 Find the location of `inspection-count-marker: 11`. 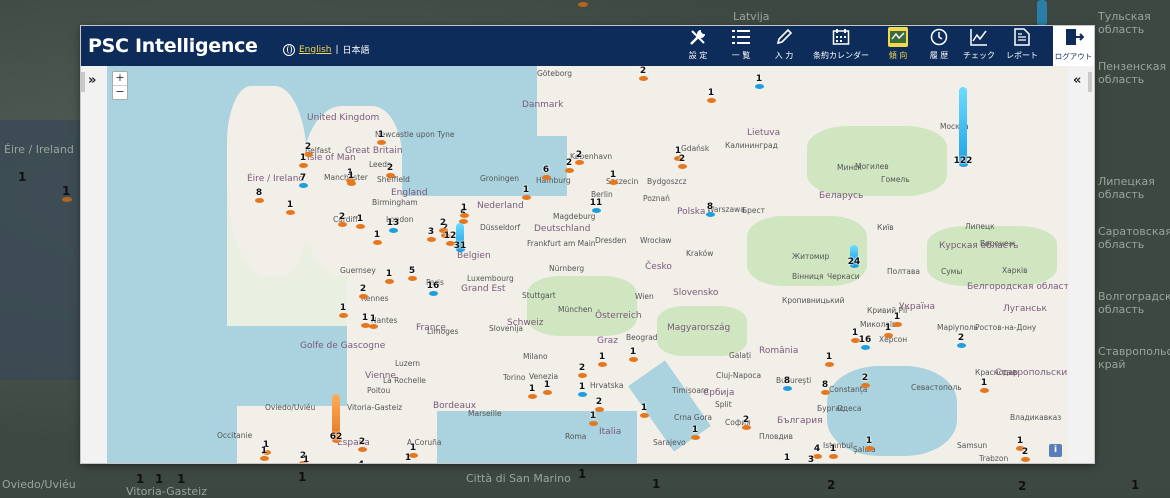

inspection-count-marker: 11 is located at coordinates (596, 205).